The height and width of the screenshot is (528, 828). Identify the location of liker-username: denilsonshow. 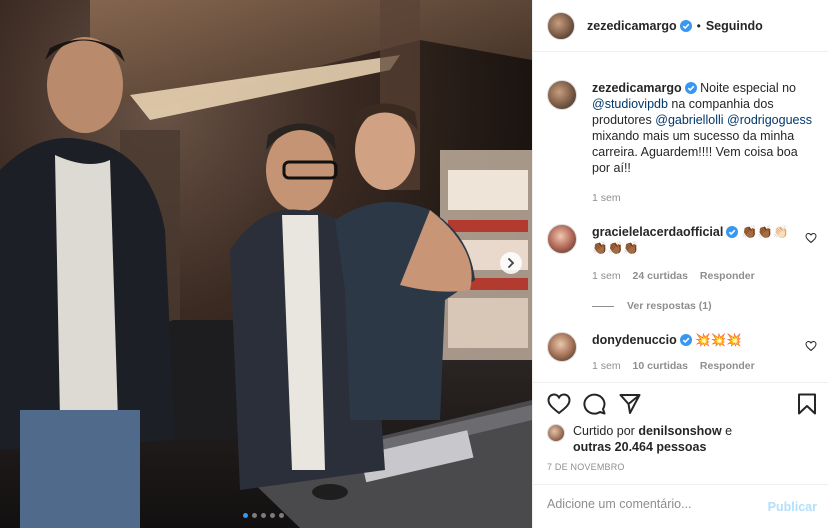
(679, 431).